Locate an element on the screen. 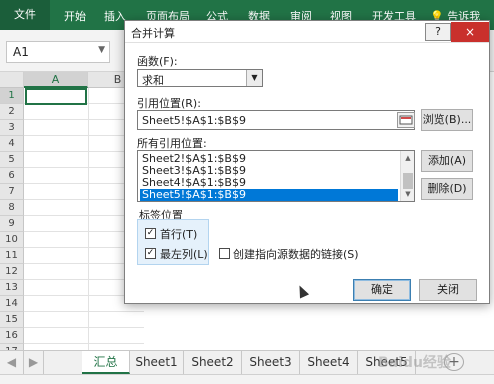 The image size is (494, 384). row-header: 9 is located at coordinates (12, 224).